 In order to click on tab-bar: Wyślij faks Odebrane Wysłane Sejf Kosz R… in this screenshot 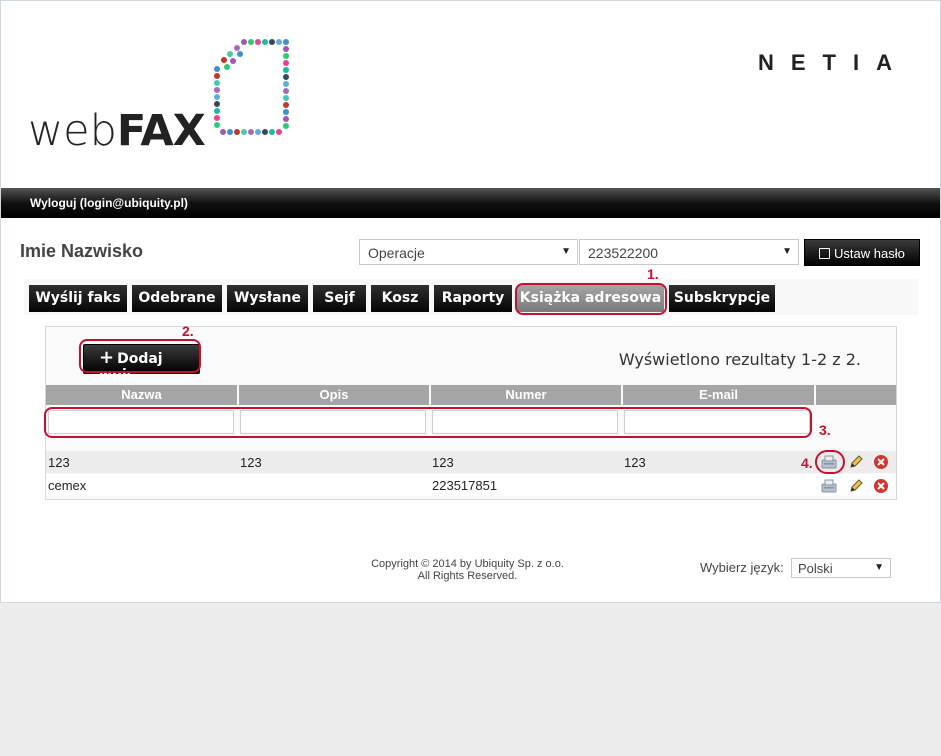, I will do `click(471, 297)`.